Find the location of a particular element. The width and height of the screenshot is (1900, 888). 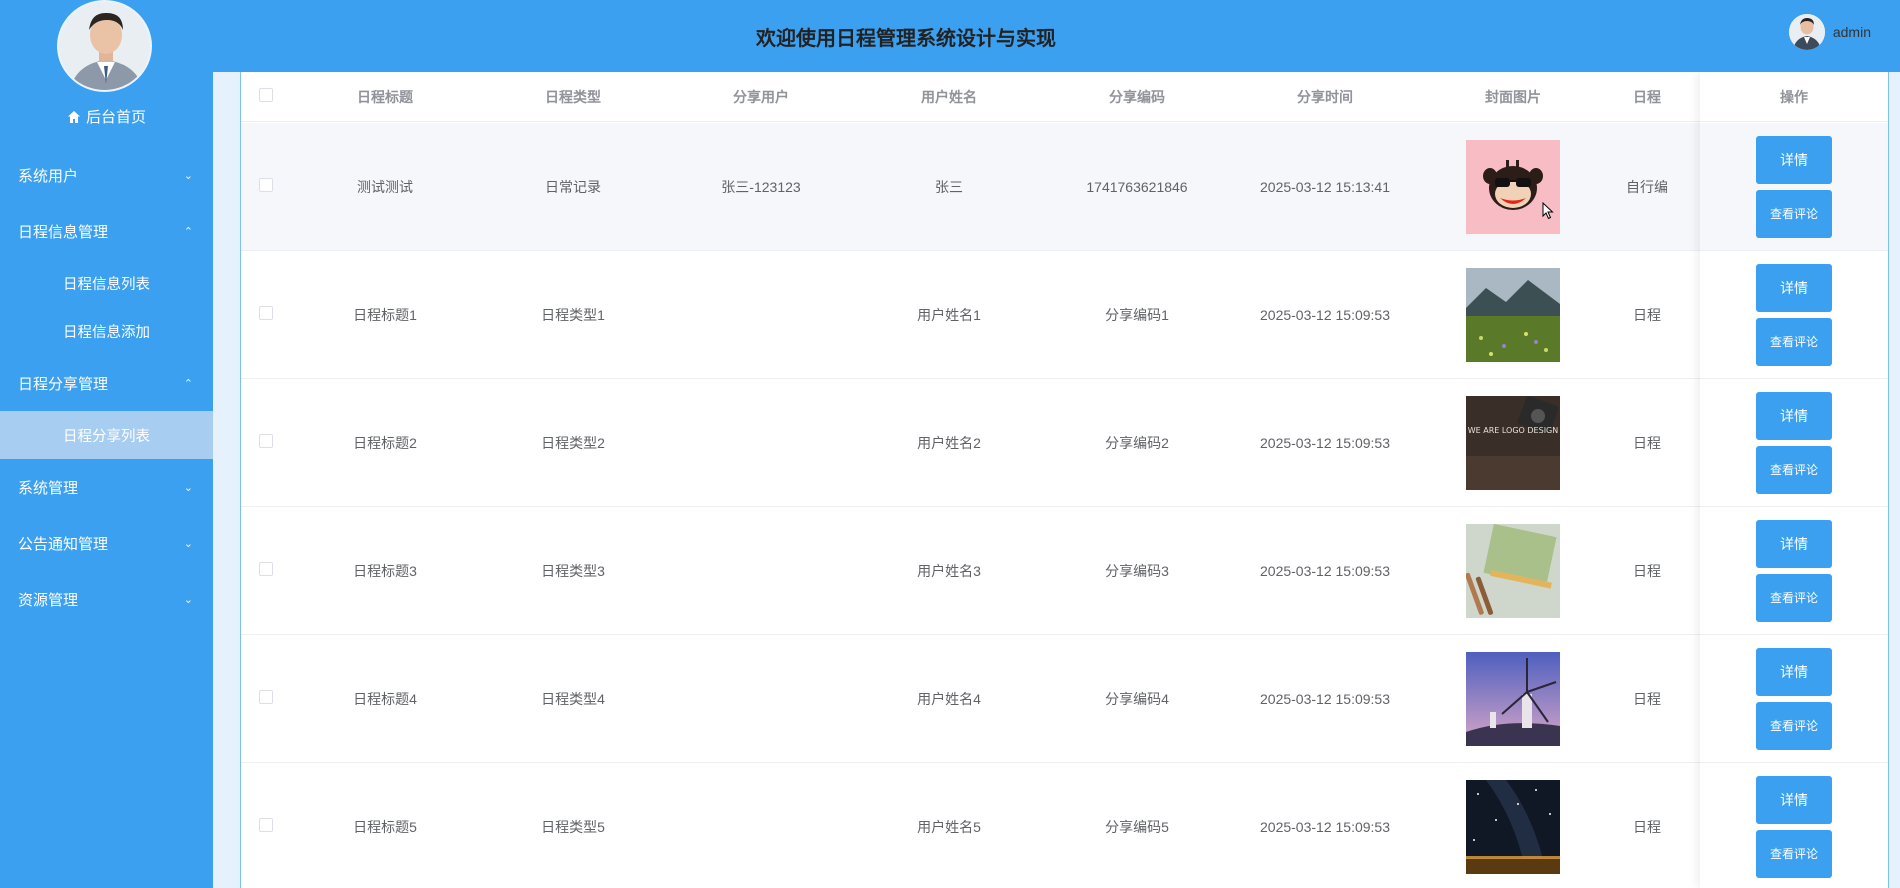

menu-system-users: 系统用户 ⌄ is located at coordinates (106, 175).